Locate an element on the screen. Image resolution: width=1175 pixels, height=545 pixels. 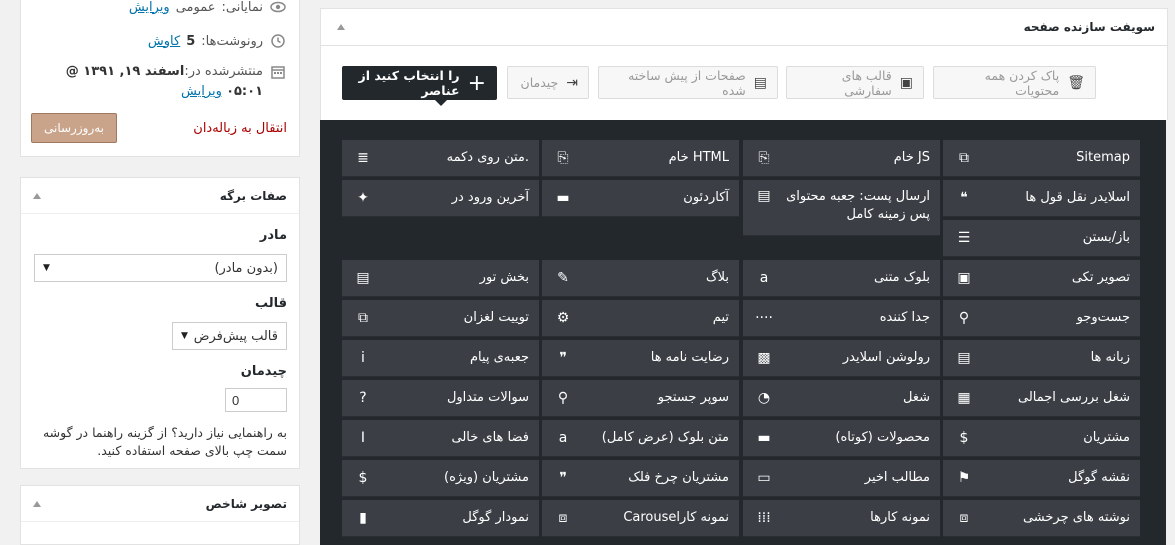
revisions-label: رونوشت‌ها: is located at coordinates (232, 41).